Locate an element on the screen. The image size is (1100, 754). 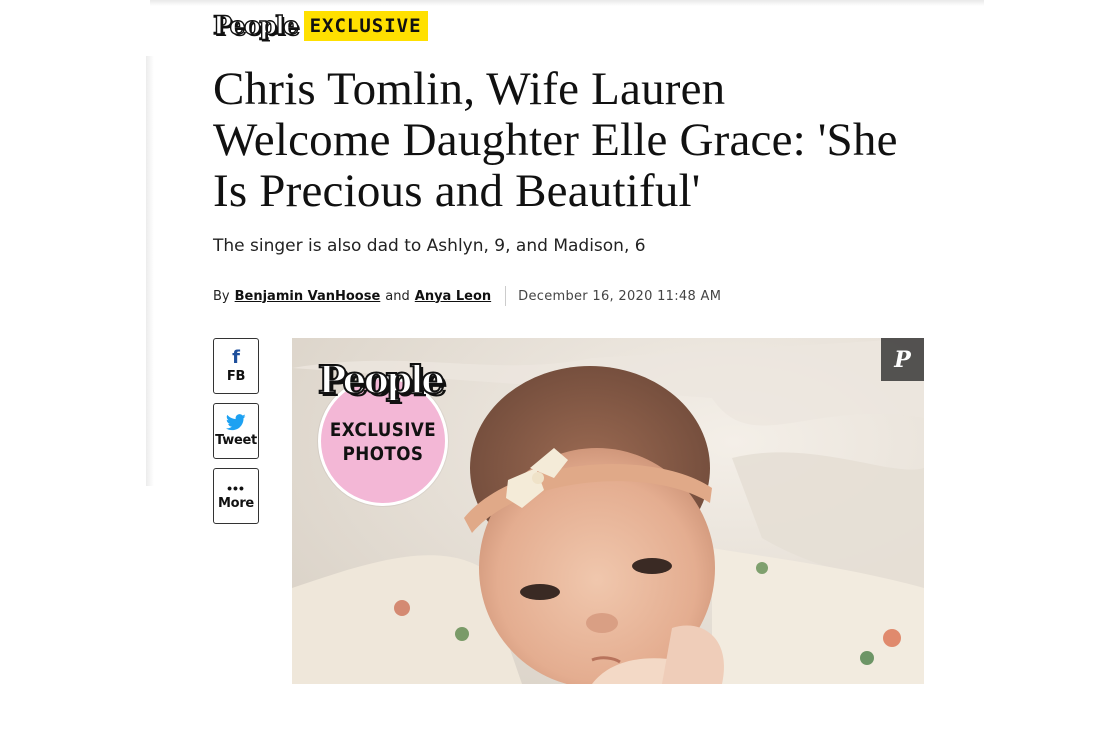
byline-and: and is located at coordinates (397, 296).